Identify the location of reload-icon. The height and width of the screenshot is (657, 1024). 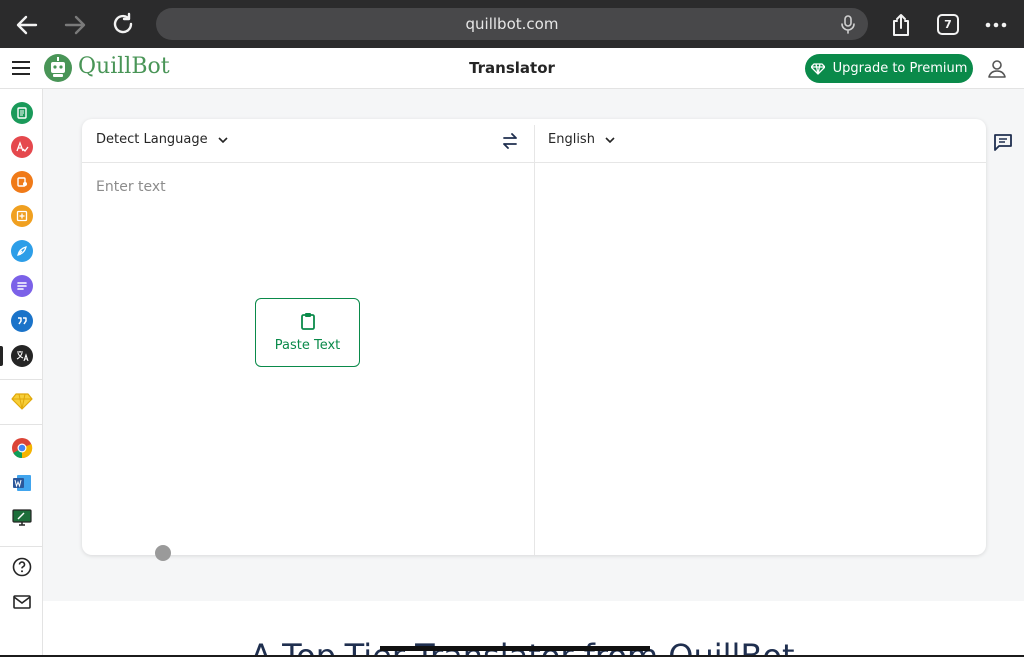
(123, 25).